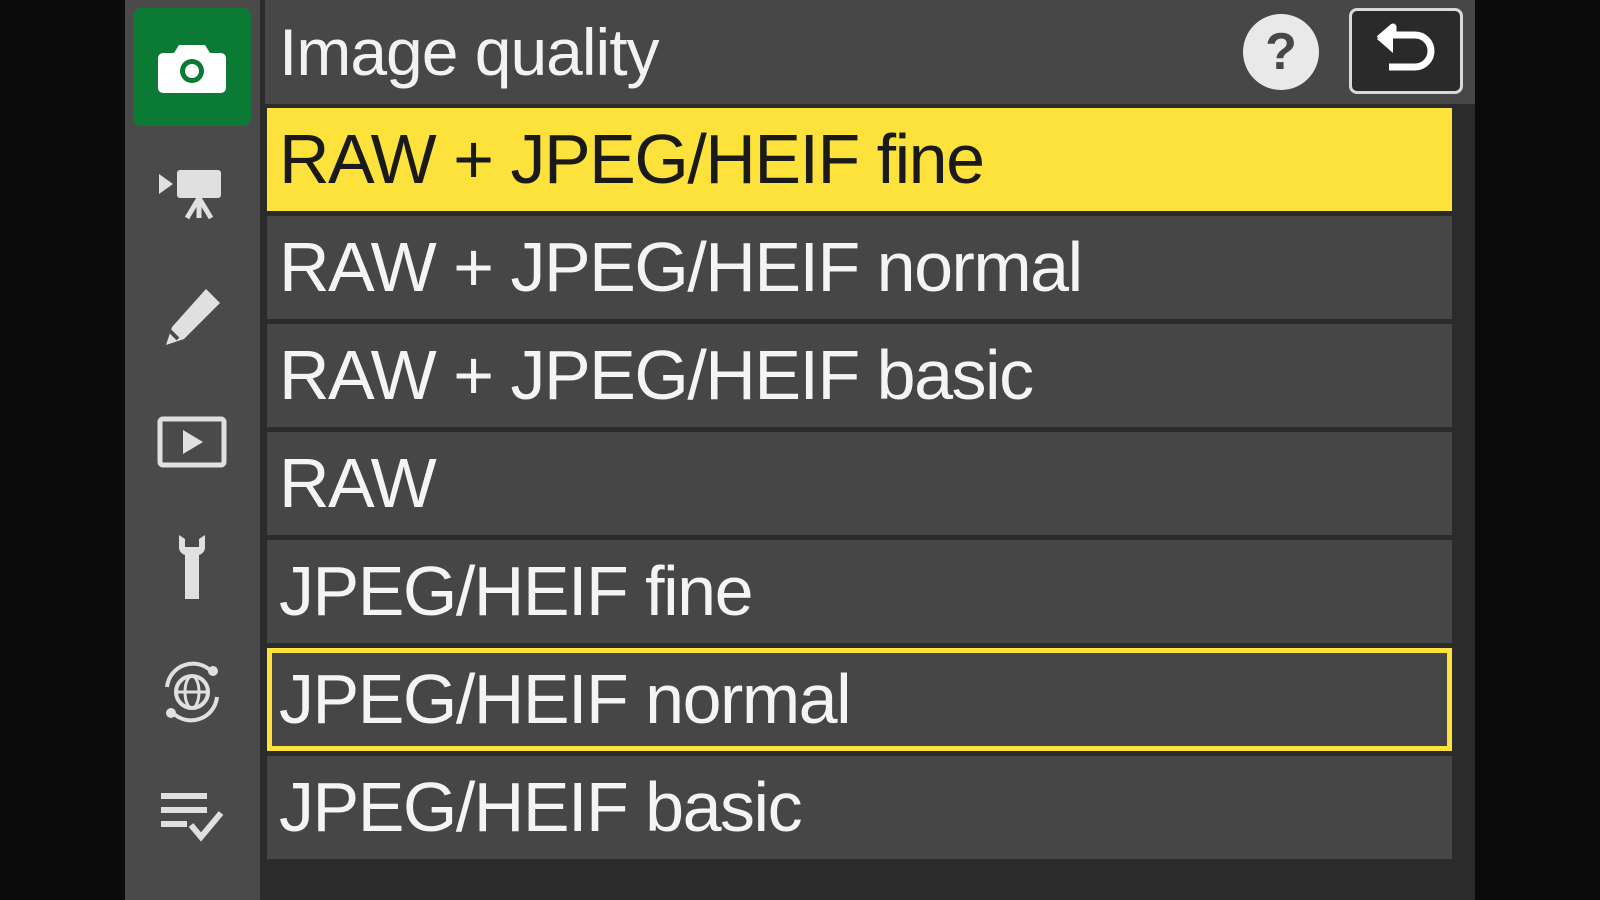  I want to click on wrench-icon, so click(192, 567).